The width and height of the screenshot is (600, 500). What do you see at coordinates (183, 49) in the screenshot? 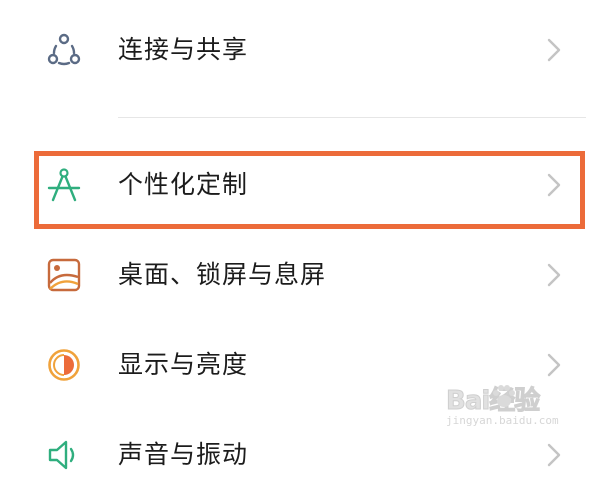
I see `settings-item-label: 连接与共享` at bounding box center [183, 49].